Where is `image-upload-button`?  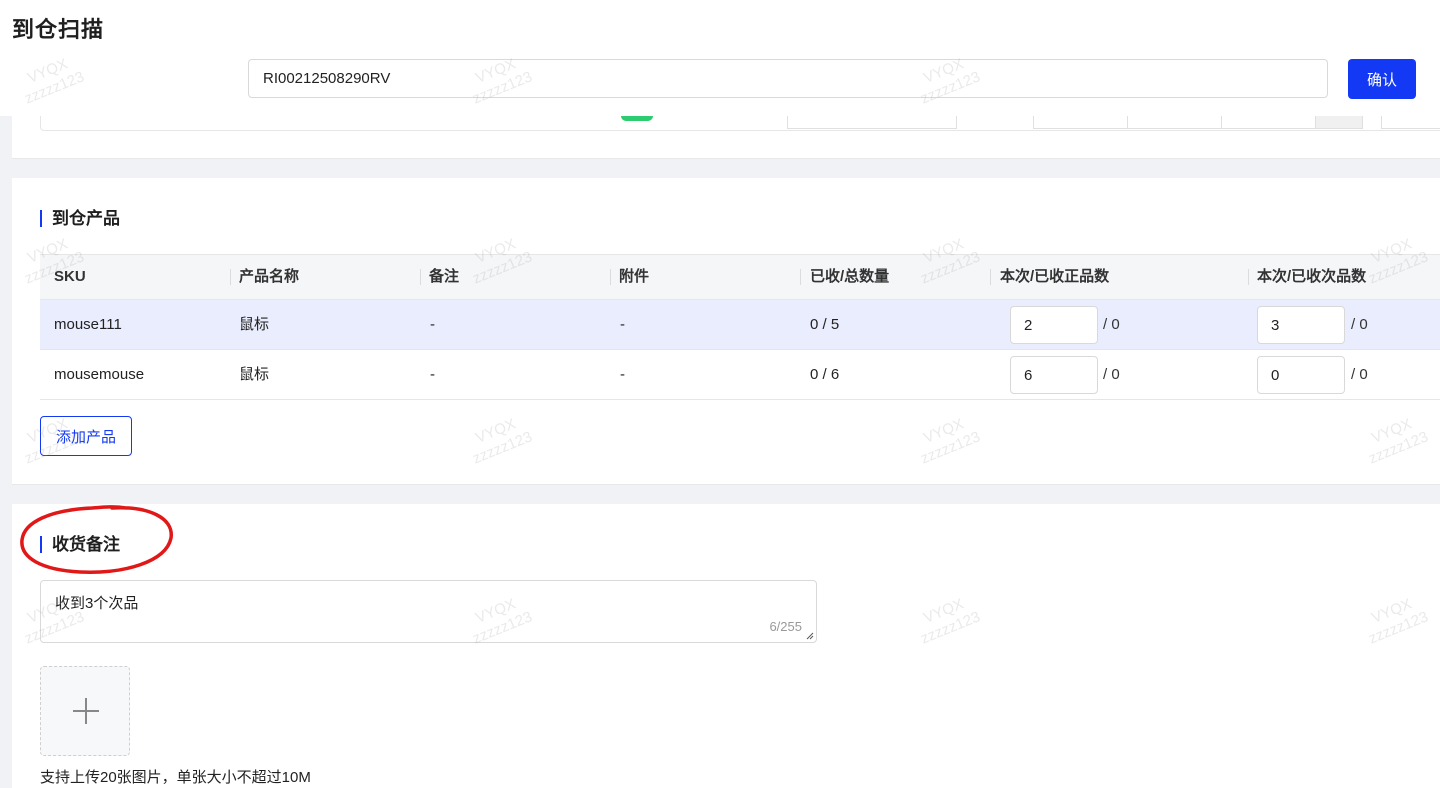 image-upload-button is located at coordinates (85, 711).